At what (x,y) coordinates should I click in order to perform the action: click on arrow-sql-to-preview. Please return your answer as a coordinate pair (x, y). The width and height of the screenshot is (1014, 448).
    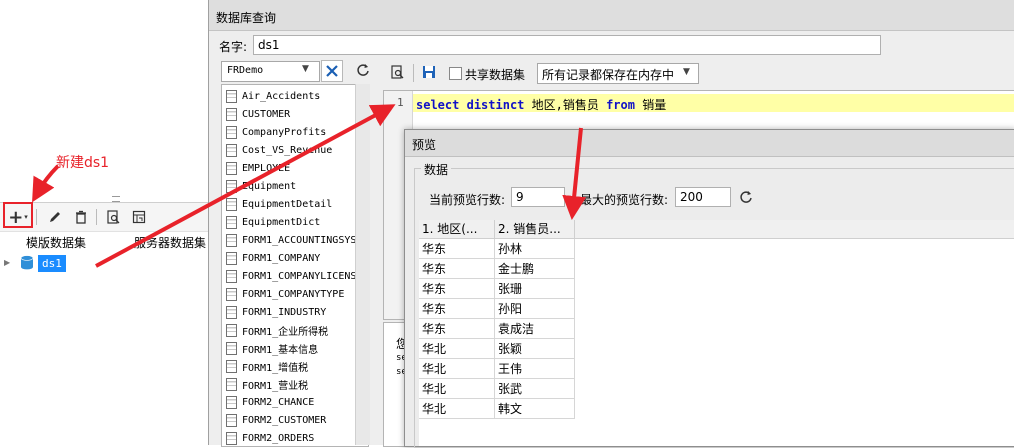
    Looking at the image, I should click on (574, 173).